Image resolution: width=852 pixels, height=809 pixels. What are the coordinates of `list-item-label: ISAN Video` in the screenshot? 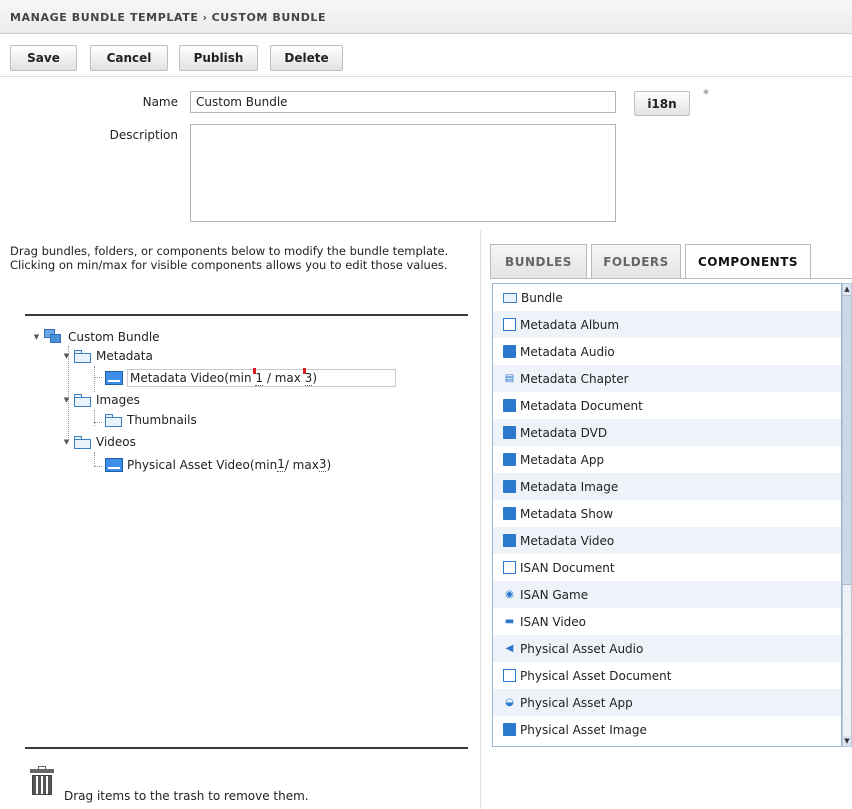 It's located at (553, 621).